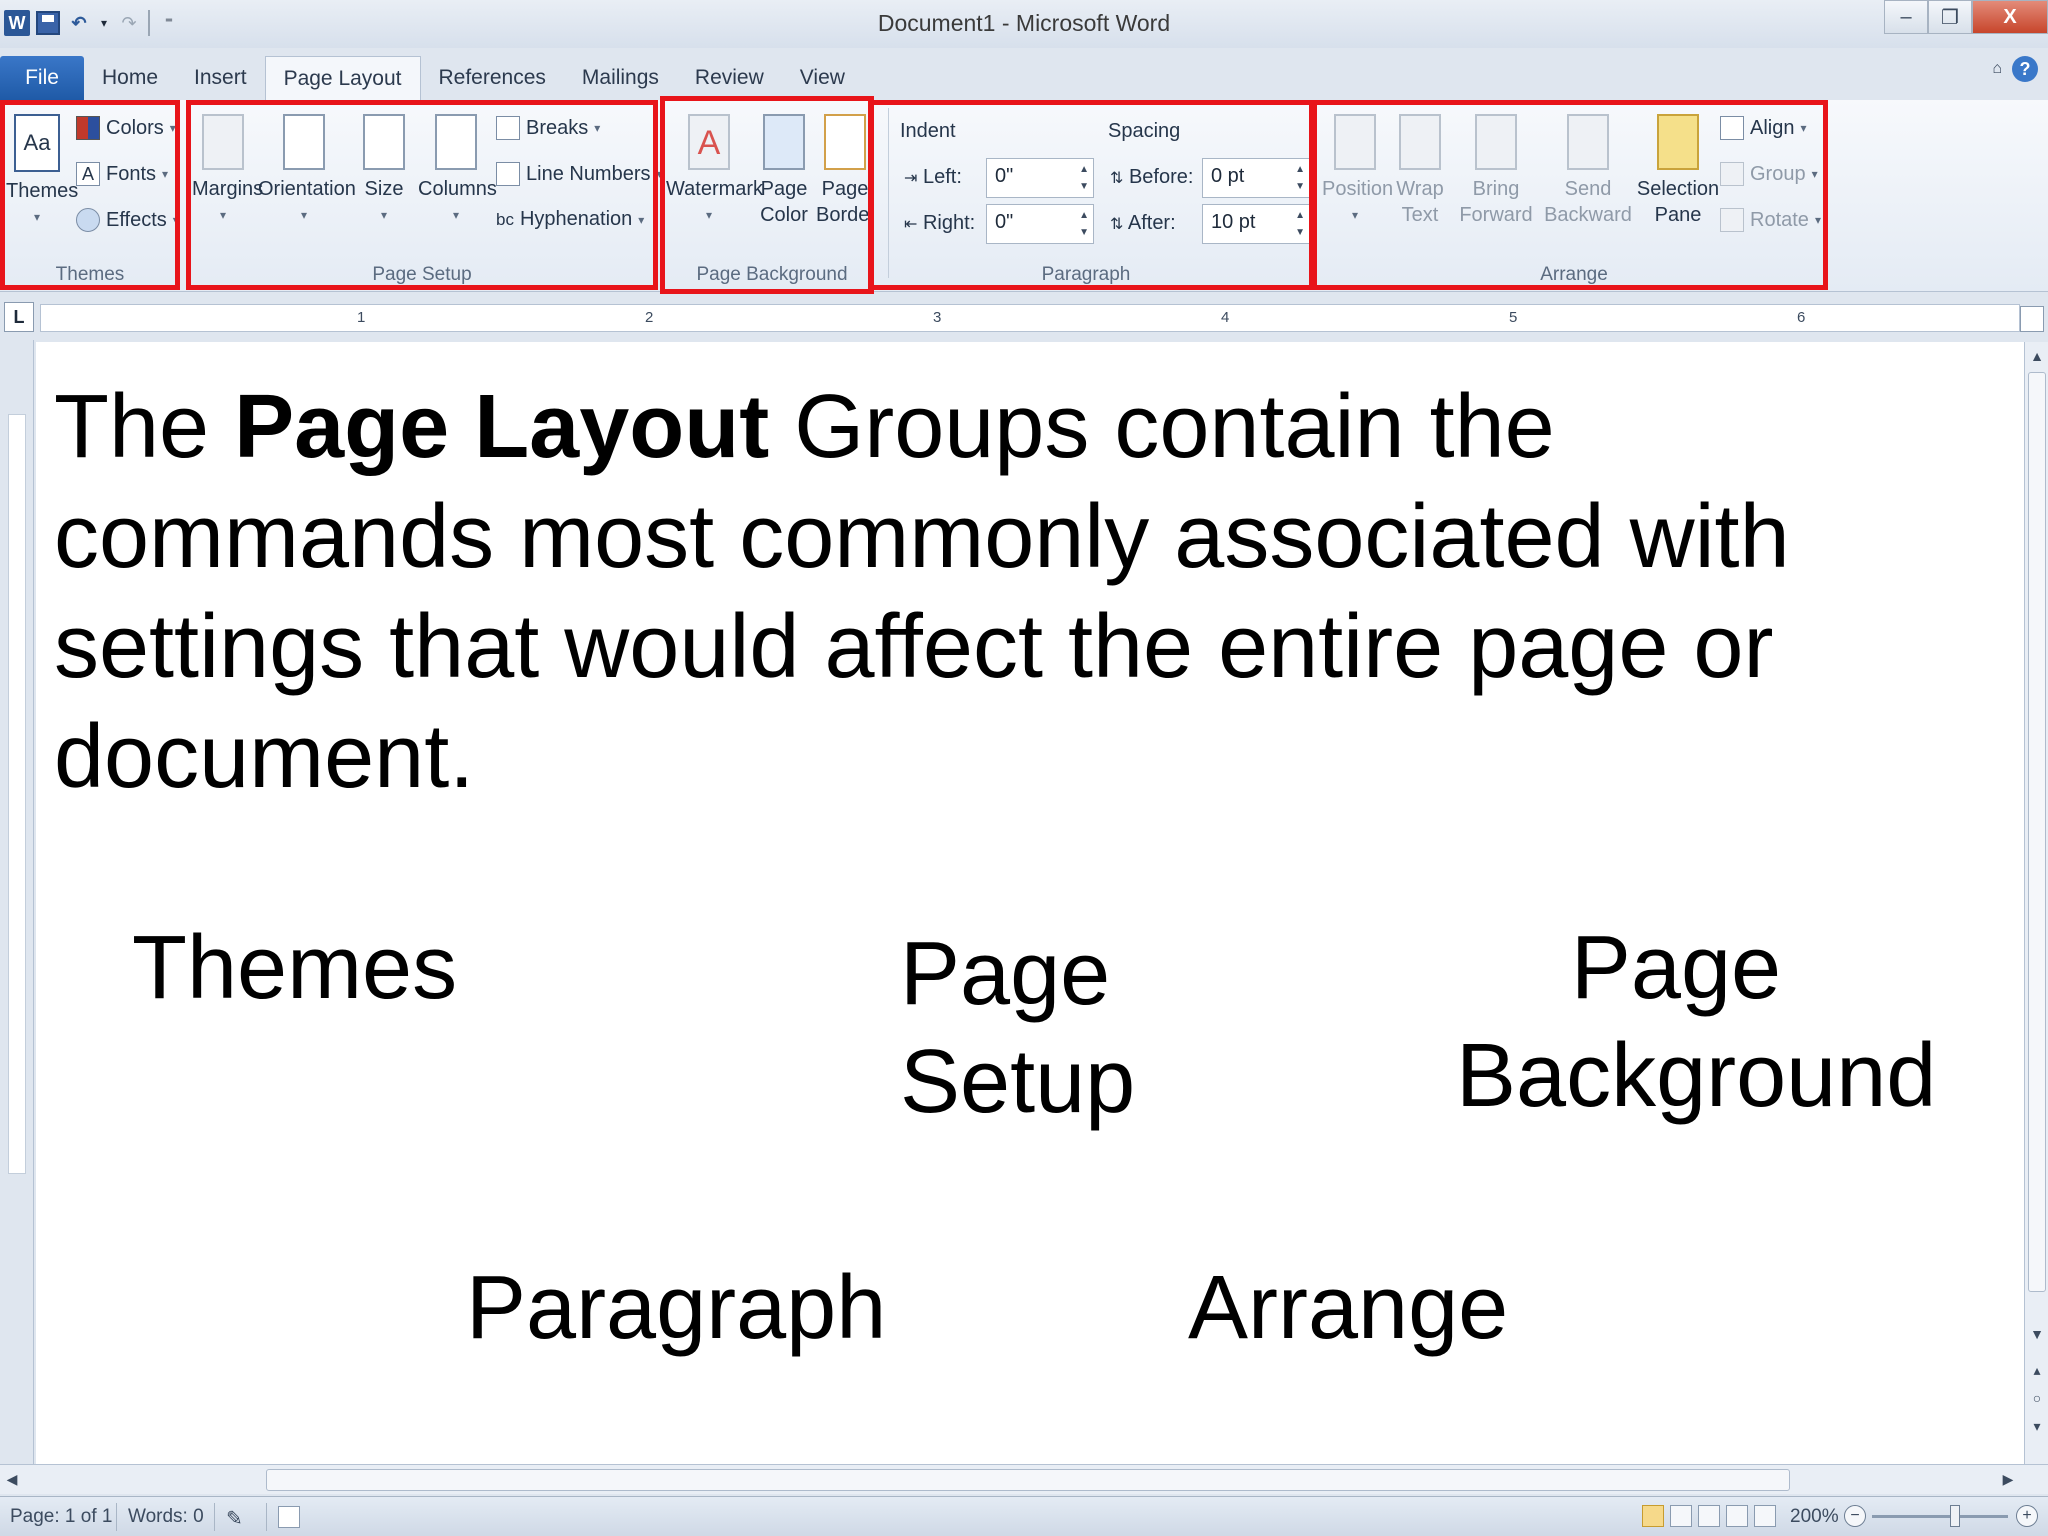 This screenshot has width=2048, height=1536. I want to click on watermark-button: A Watermark ▾, so click(714, 171).